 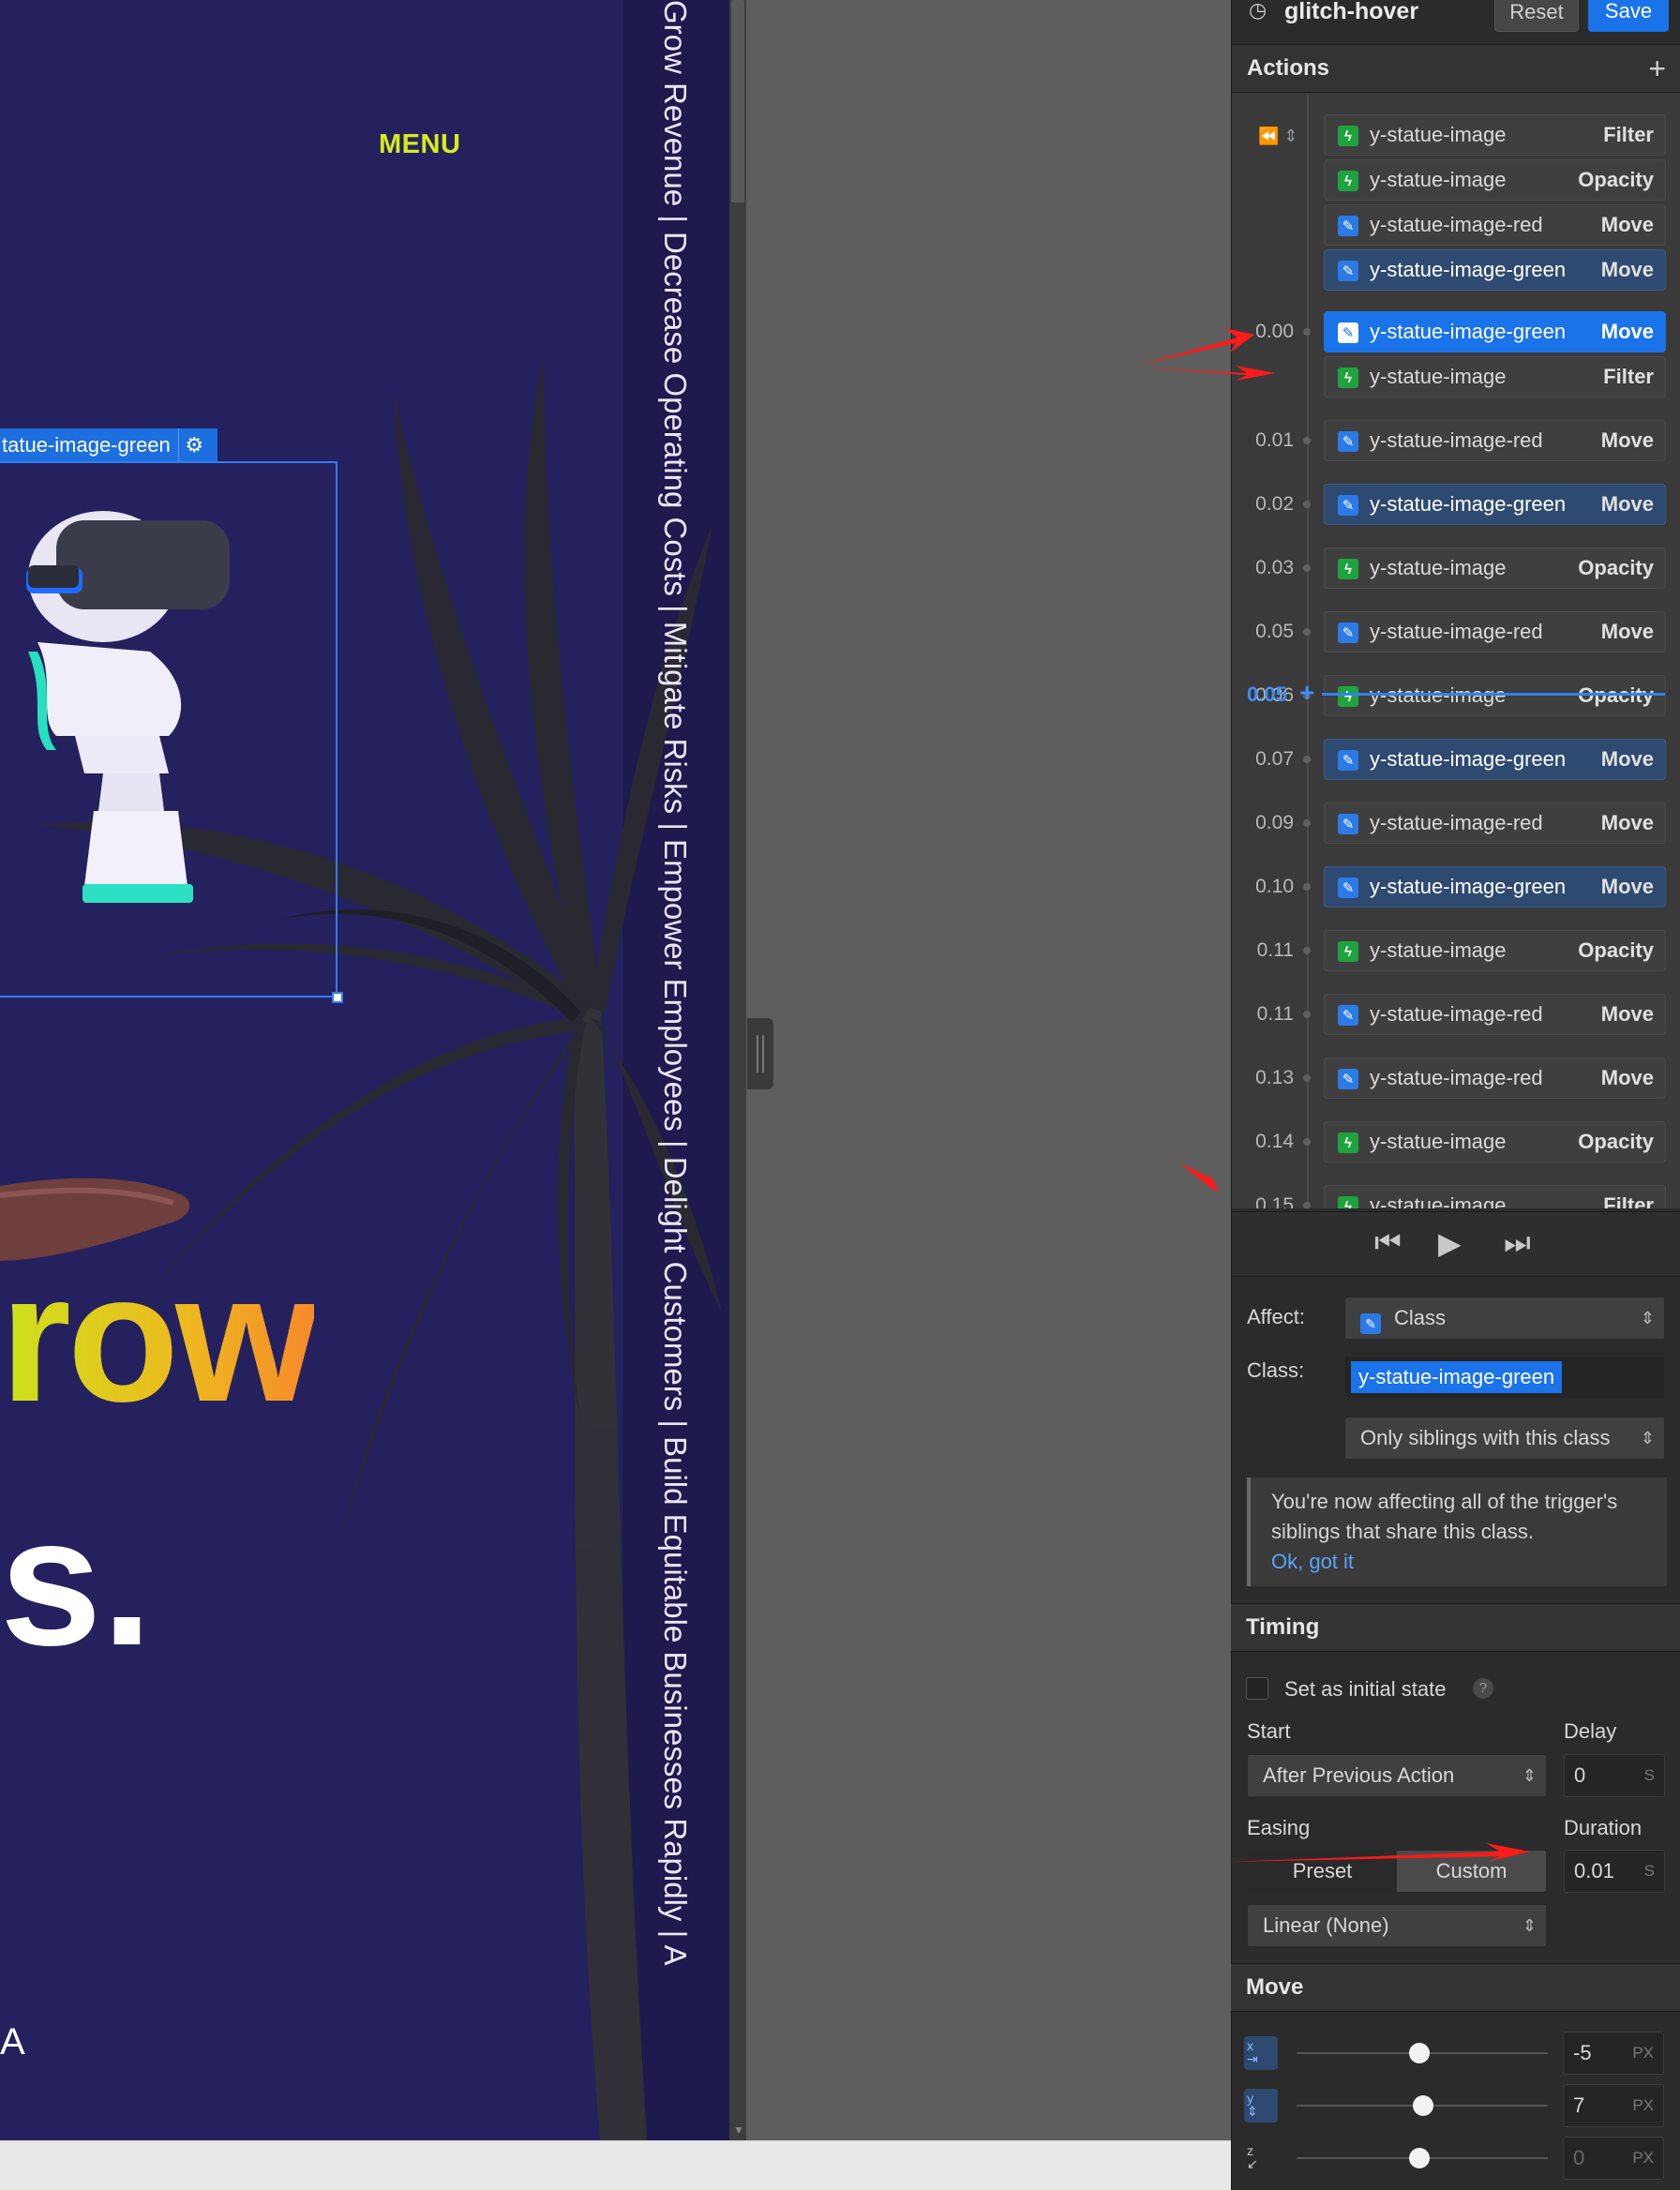 What do you see at coordinates (1257, 1688) in the screenshot?
I see `initial-state-checkbox` at bounding box center [1257, 1688].